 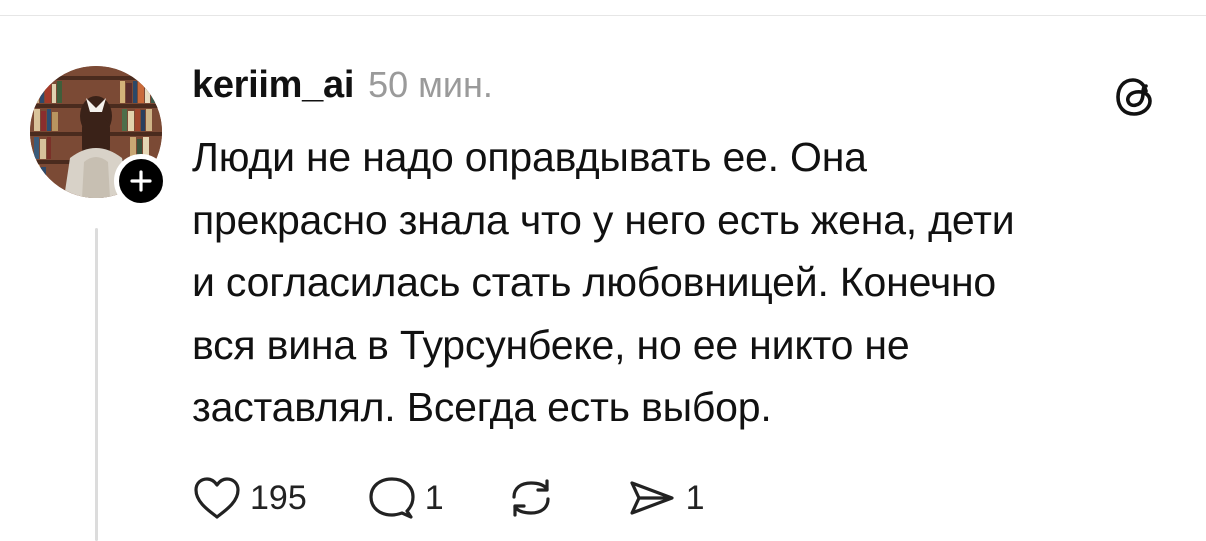 What do you see at coordinates (603, 15) in the screenshot?
I see `top-divider` at bounding box center [603, 15].